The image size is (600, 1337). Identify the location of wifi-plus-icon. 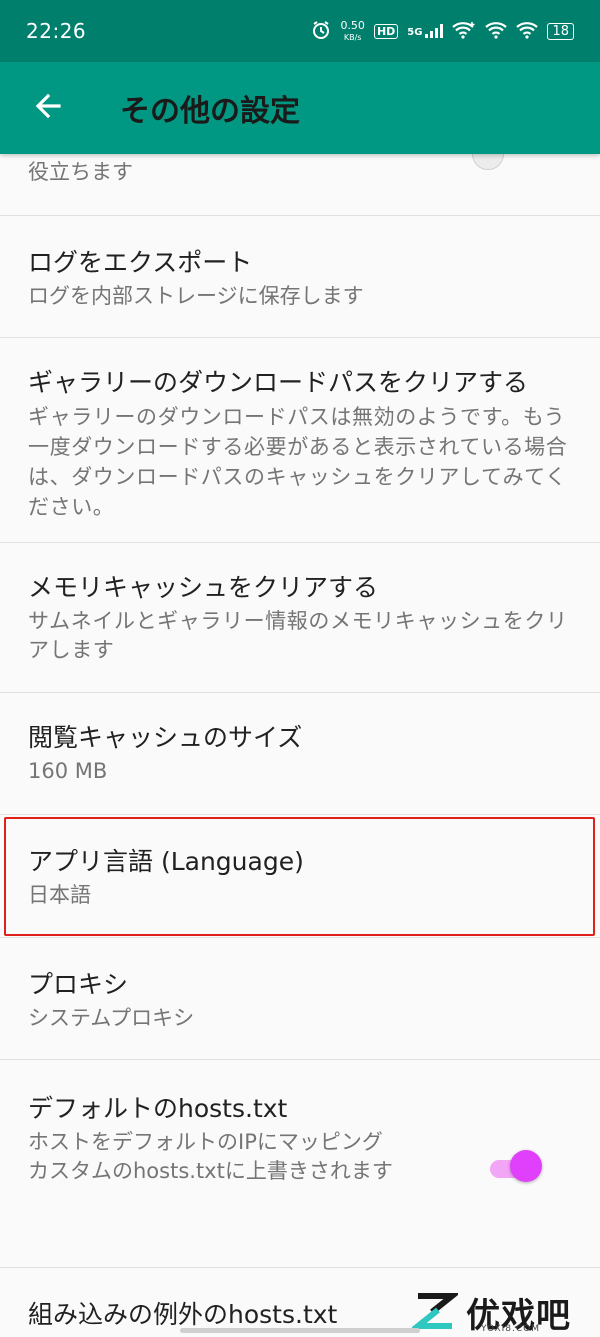
(464, 31).